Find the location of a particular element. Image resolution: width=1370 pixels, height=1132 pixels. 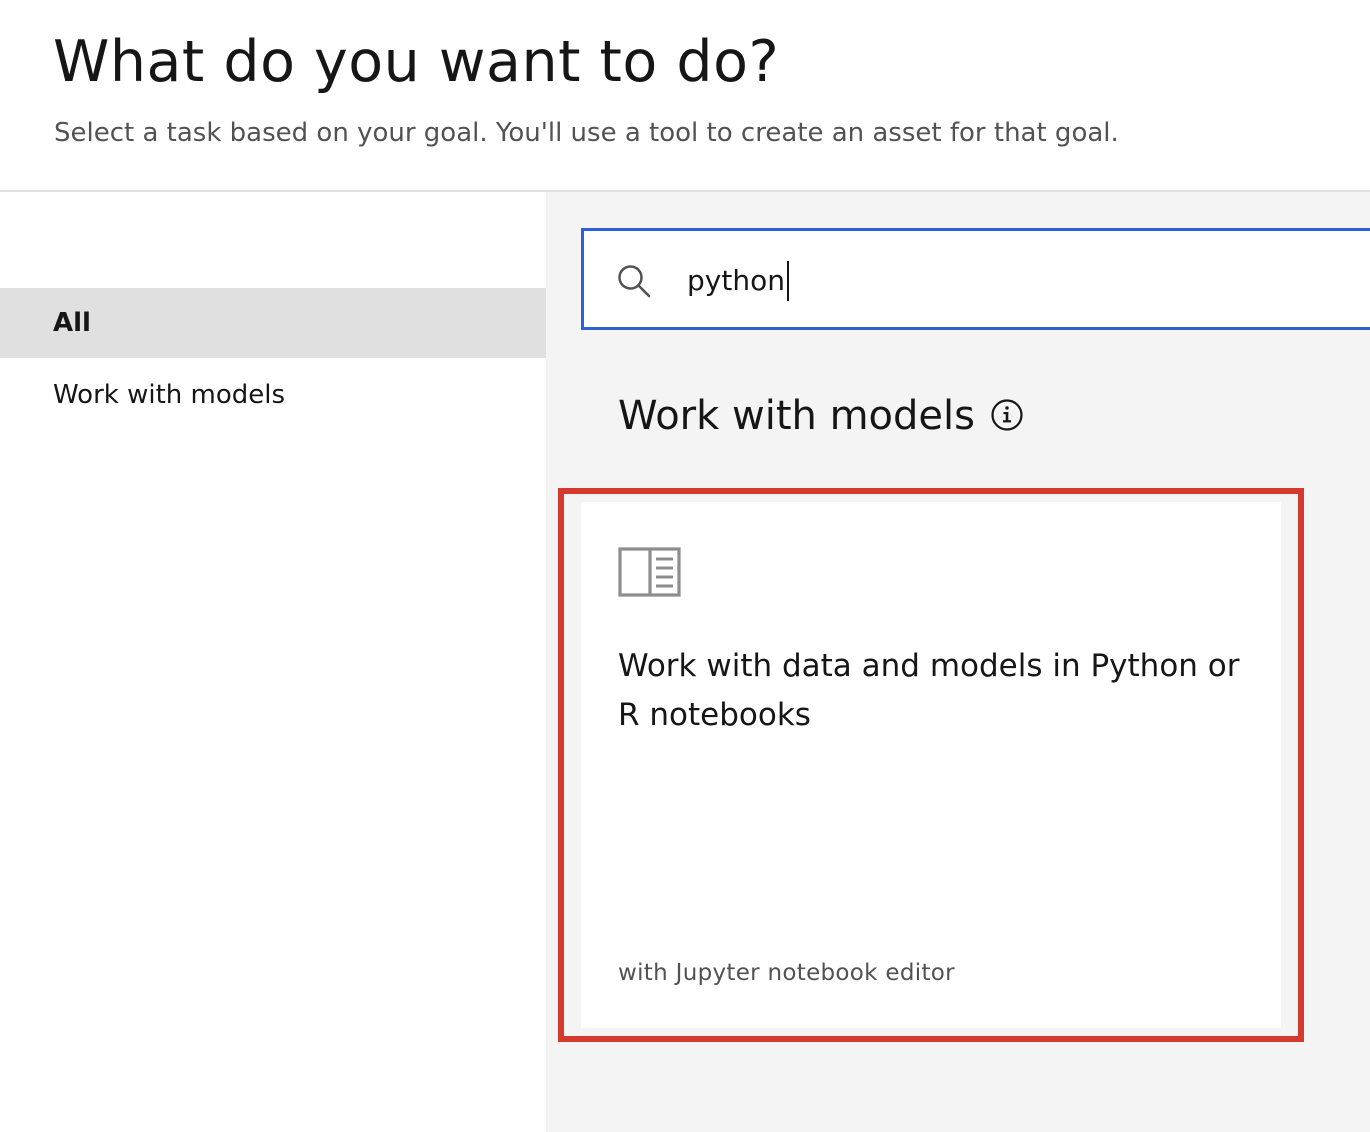

sidebar-item-work-with-models: Work with models is located at coordinates (273, 395).